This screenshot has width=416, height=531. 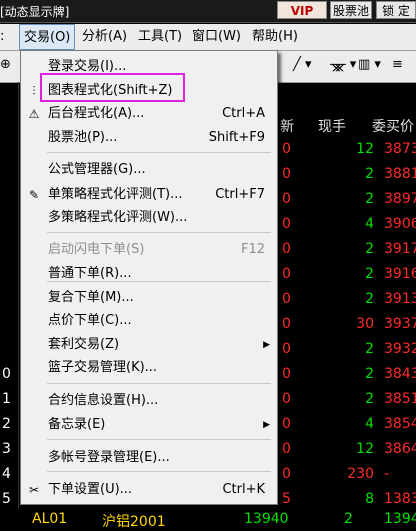 I want to click on menu-item: 备忘录(E) ▶, so click(x=149, y=425).